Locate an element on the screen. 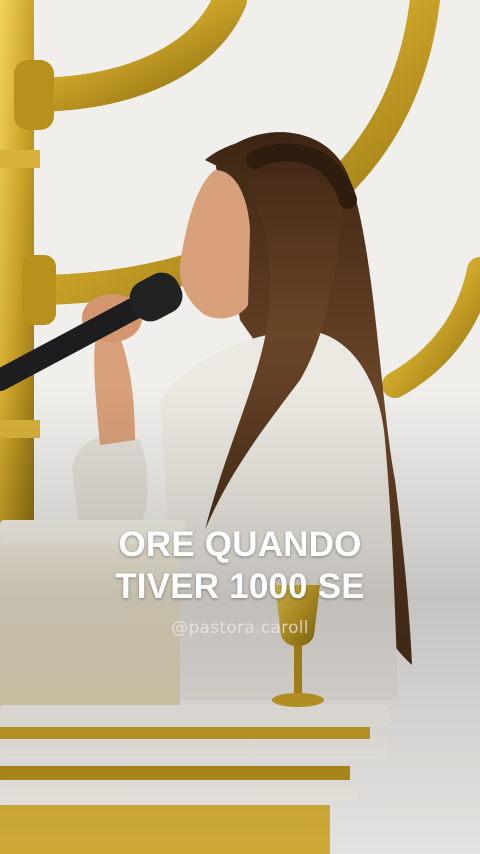  caption-line-1: ORE QUANDO is located at coordinates (240, 544).